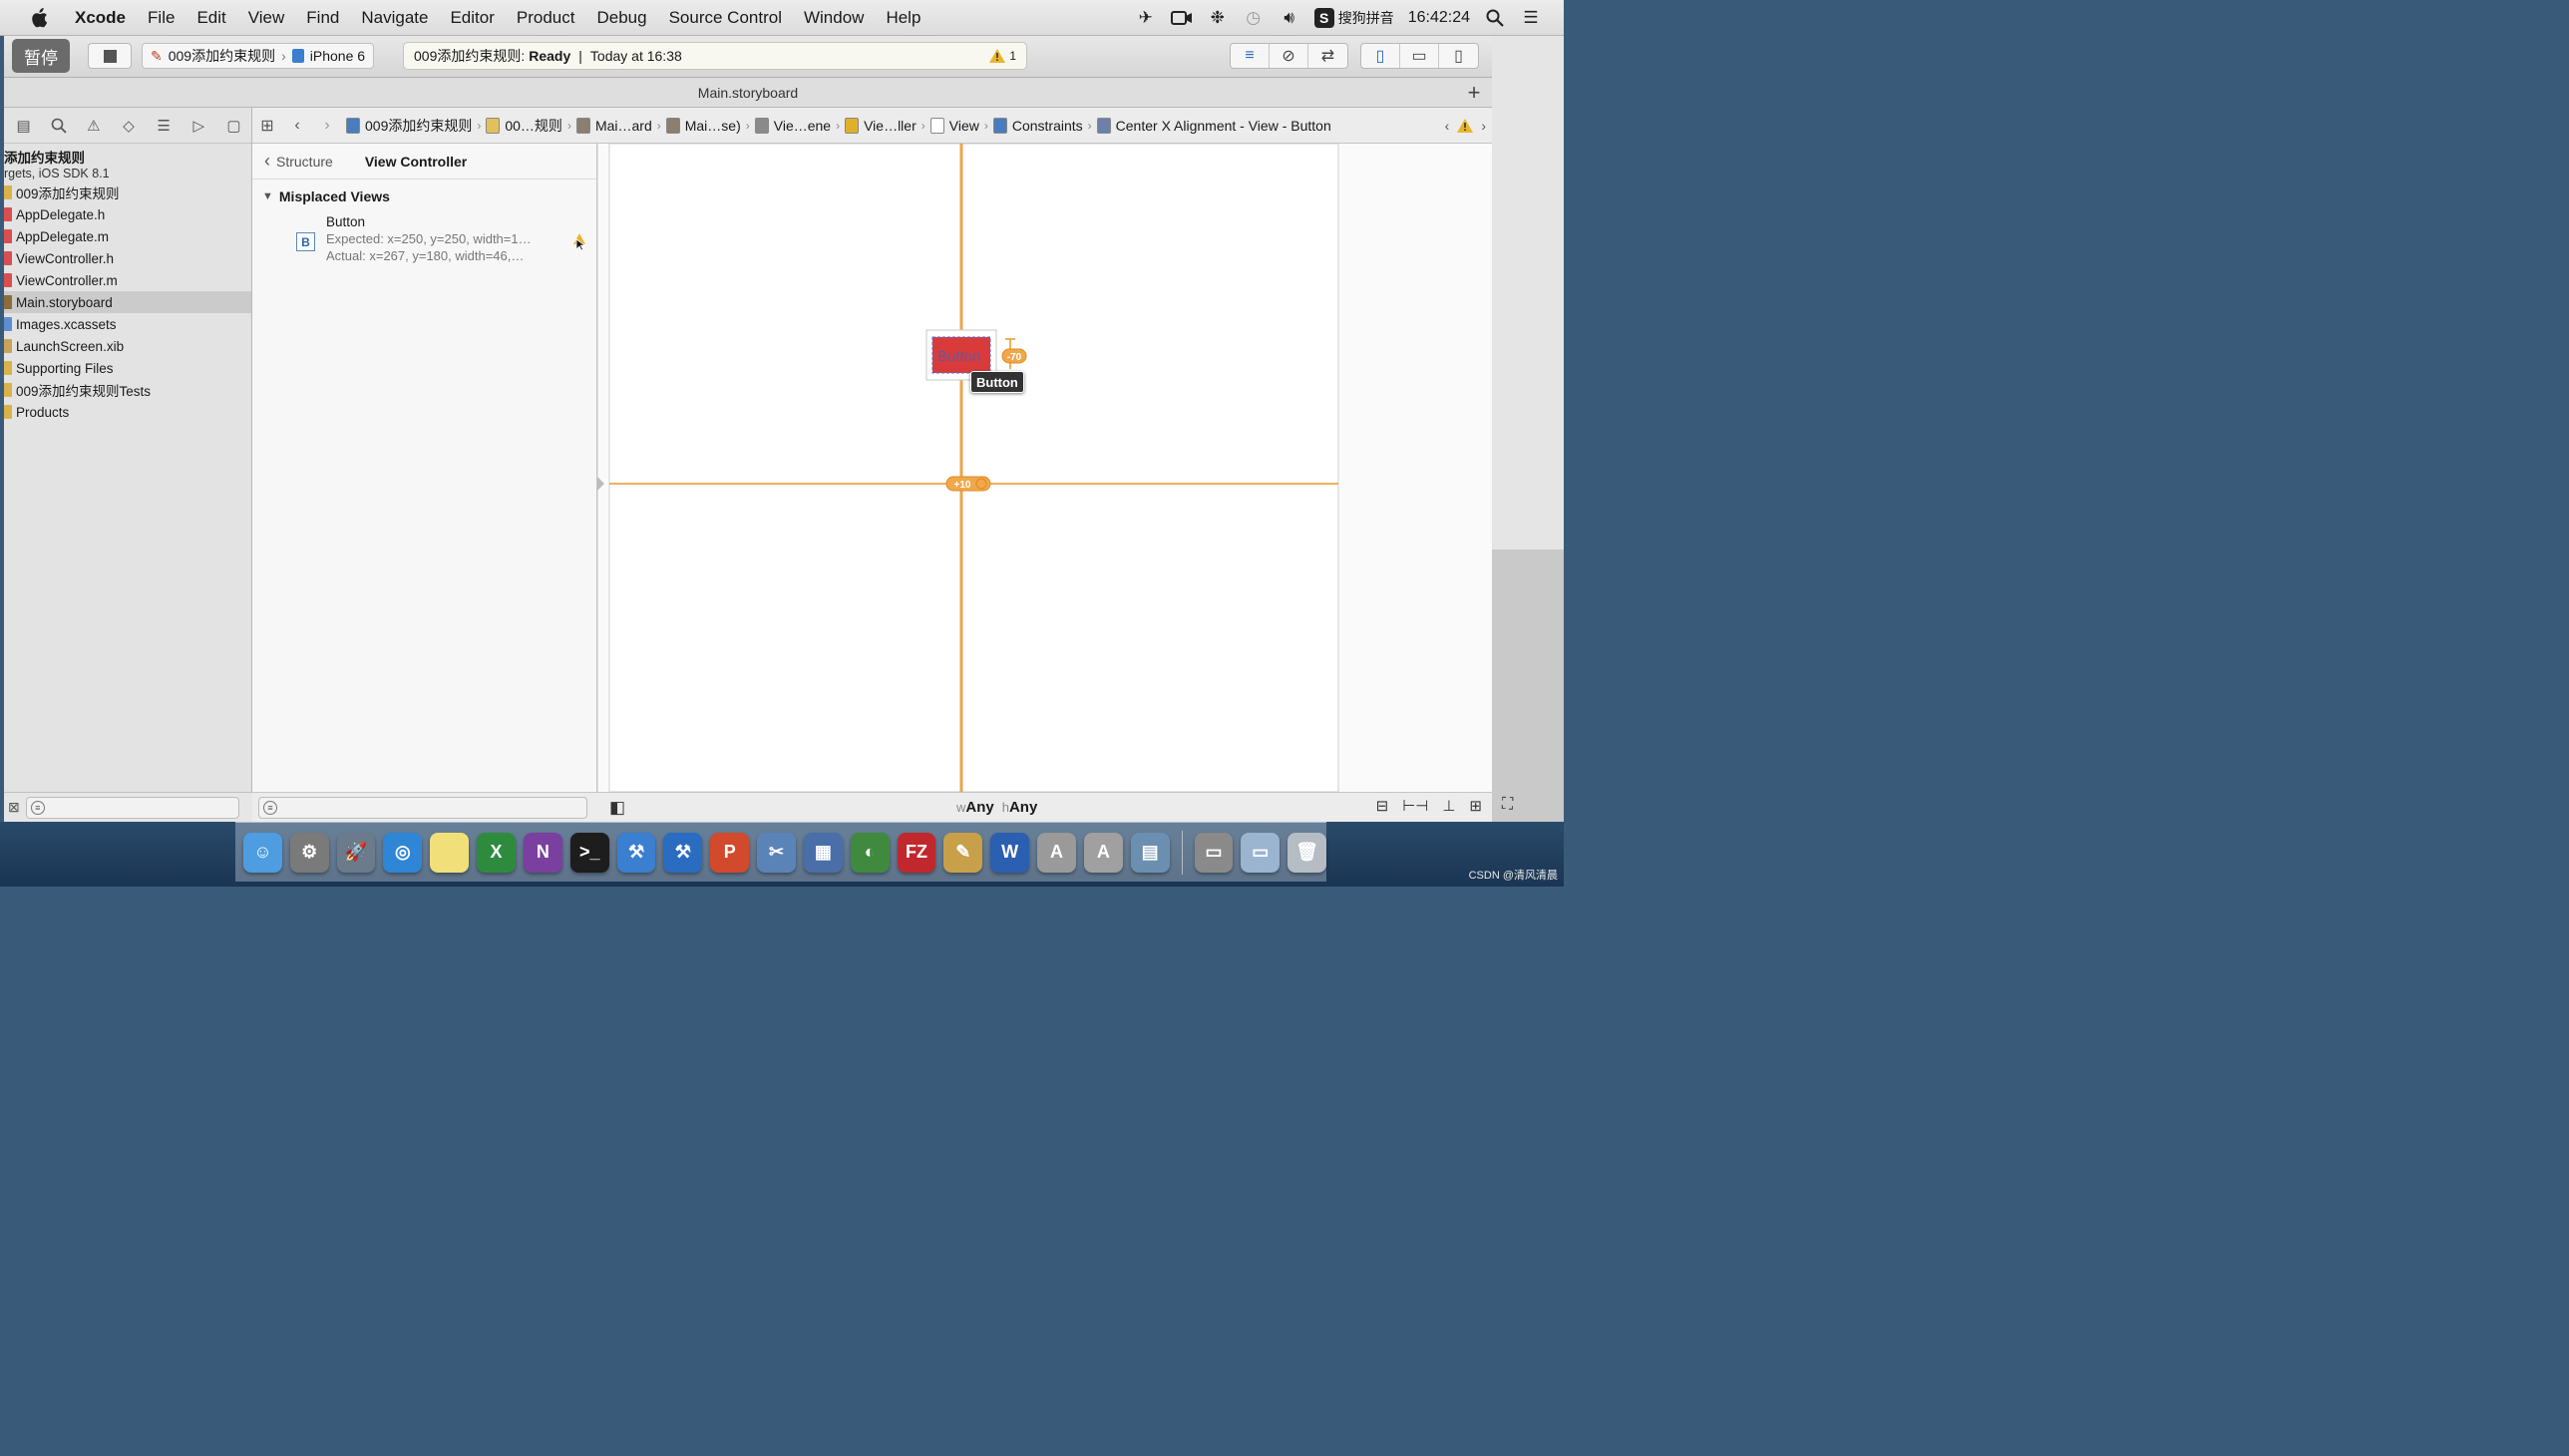 This screenshot has height=1456, width=2569. I want to click on system-preferences-icon: ⚙, so click(309, 852).